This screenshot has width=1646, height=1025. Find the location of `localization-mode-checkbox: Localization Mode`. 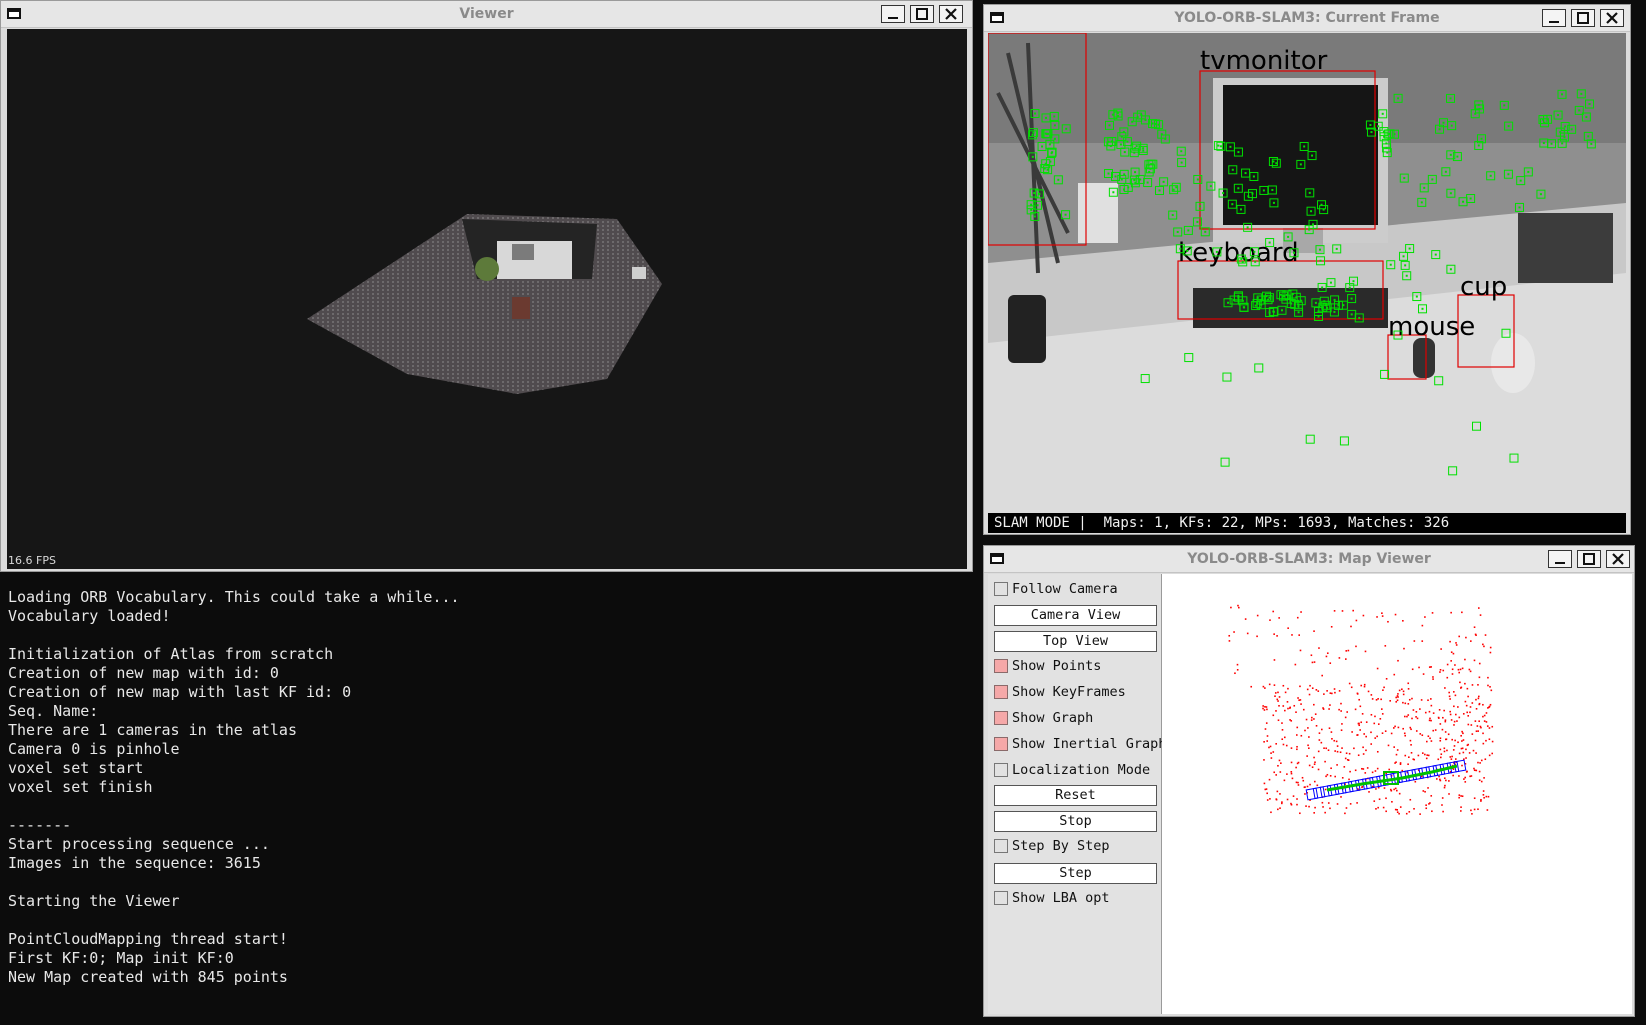

localization-mode-checkbox: Localization Mode is located at coordinates (1072, 770).